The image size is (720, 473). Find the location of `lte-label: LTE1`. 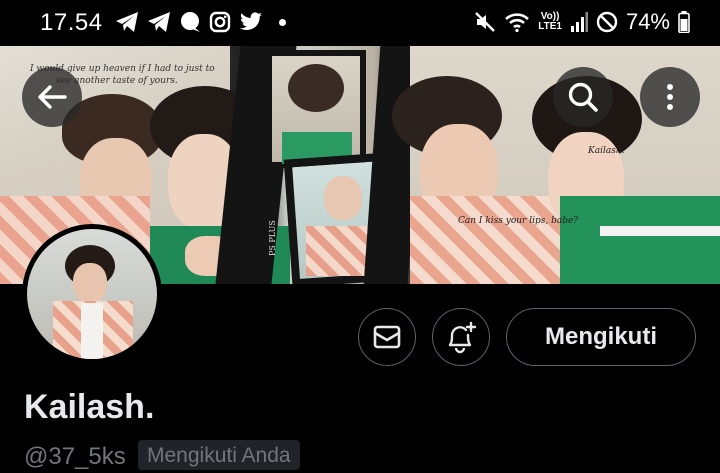

lte-label: LTE1 is located at coordinates (550, 26).